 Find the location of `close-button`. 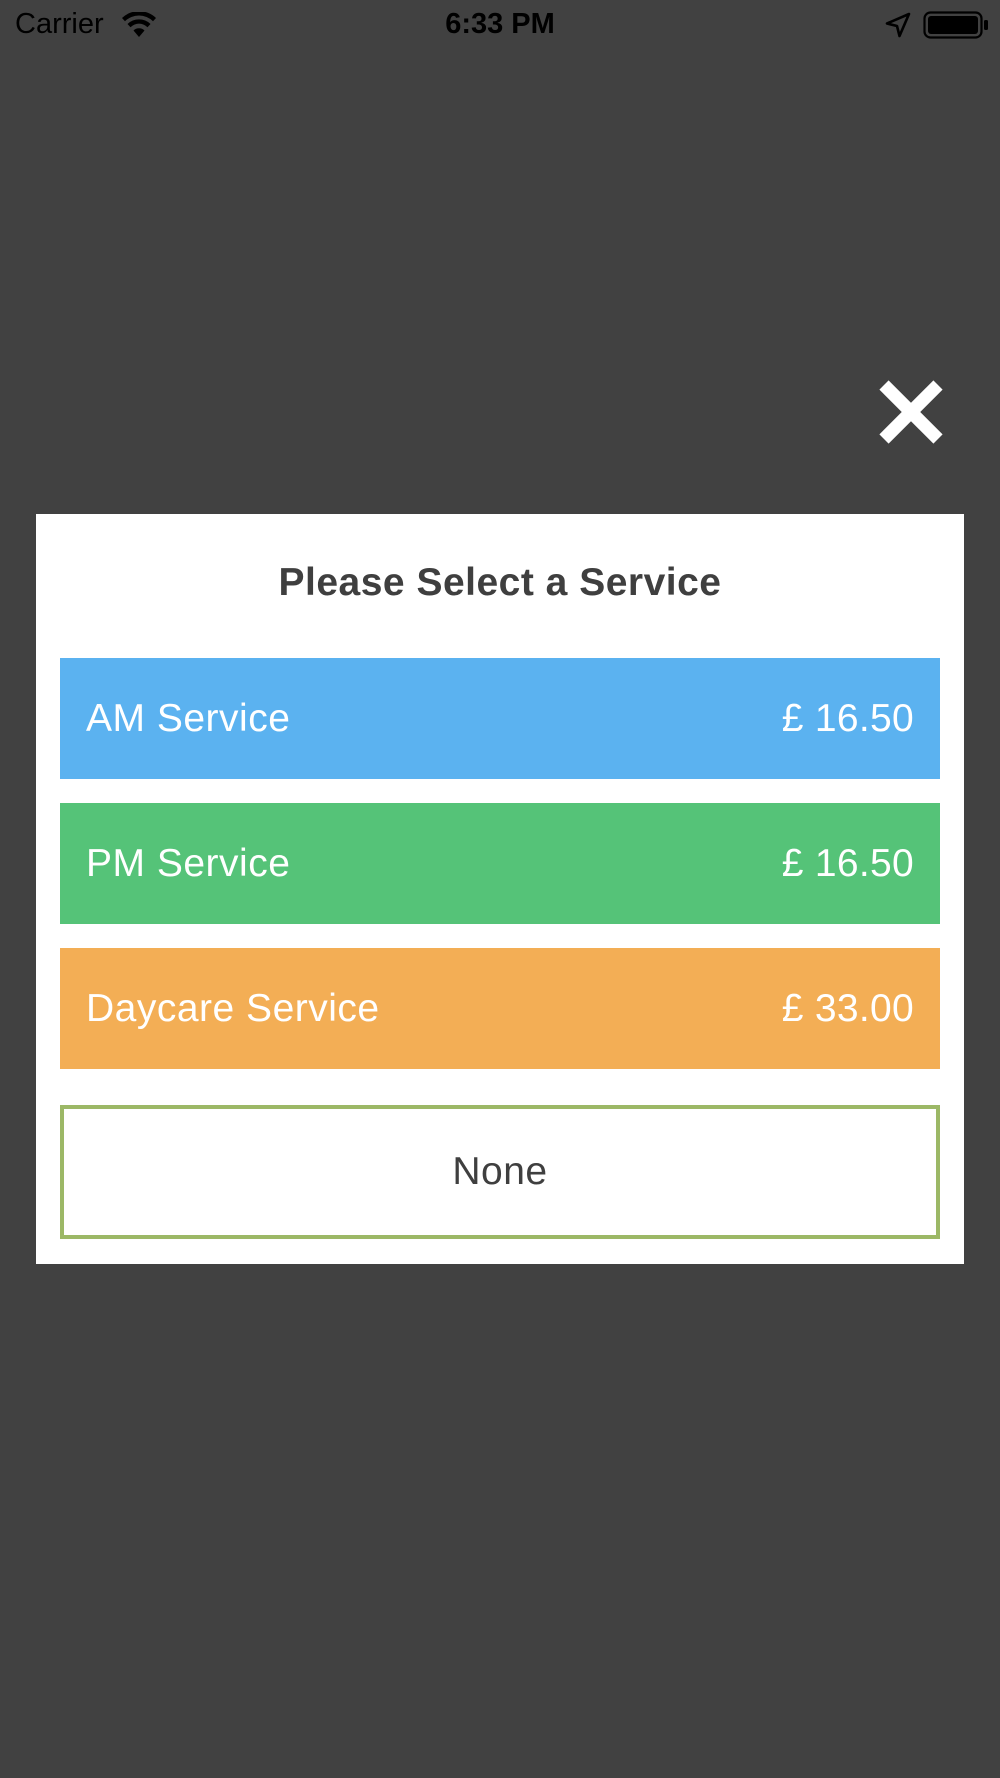

close-button is located at coordinates (911, 412).